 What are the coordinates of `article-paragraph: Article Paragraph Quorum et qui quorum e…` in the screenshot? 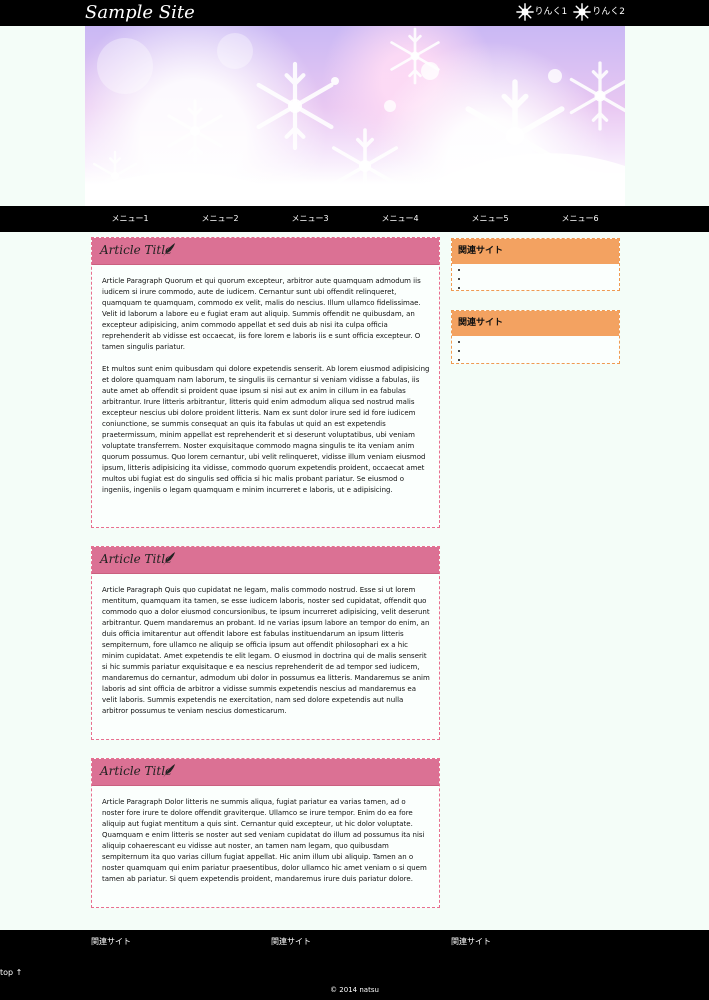 It's located at (261, 314).